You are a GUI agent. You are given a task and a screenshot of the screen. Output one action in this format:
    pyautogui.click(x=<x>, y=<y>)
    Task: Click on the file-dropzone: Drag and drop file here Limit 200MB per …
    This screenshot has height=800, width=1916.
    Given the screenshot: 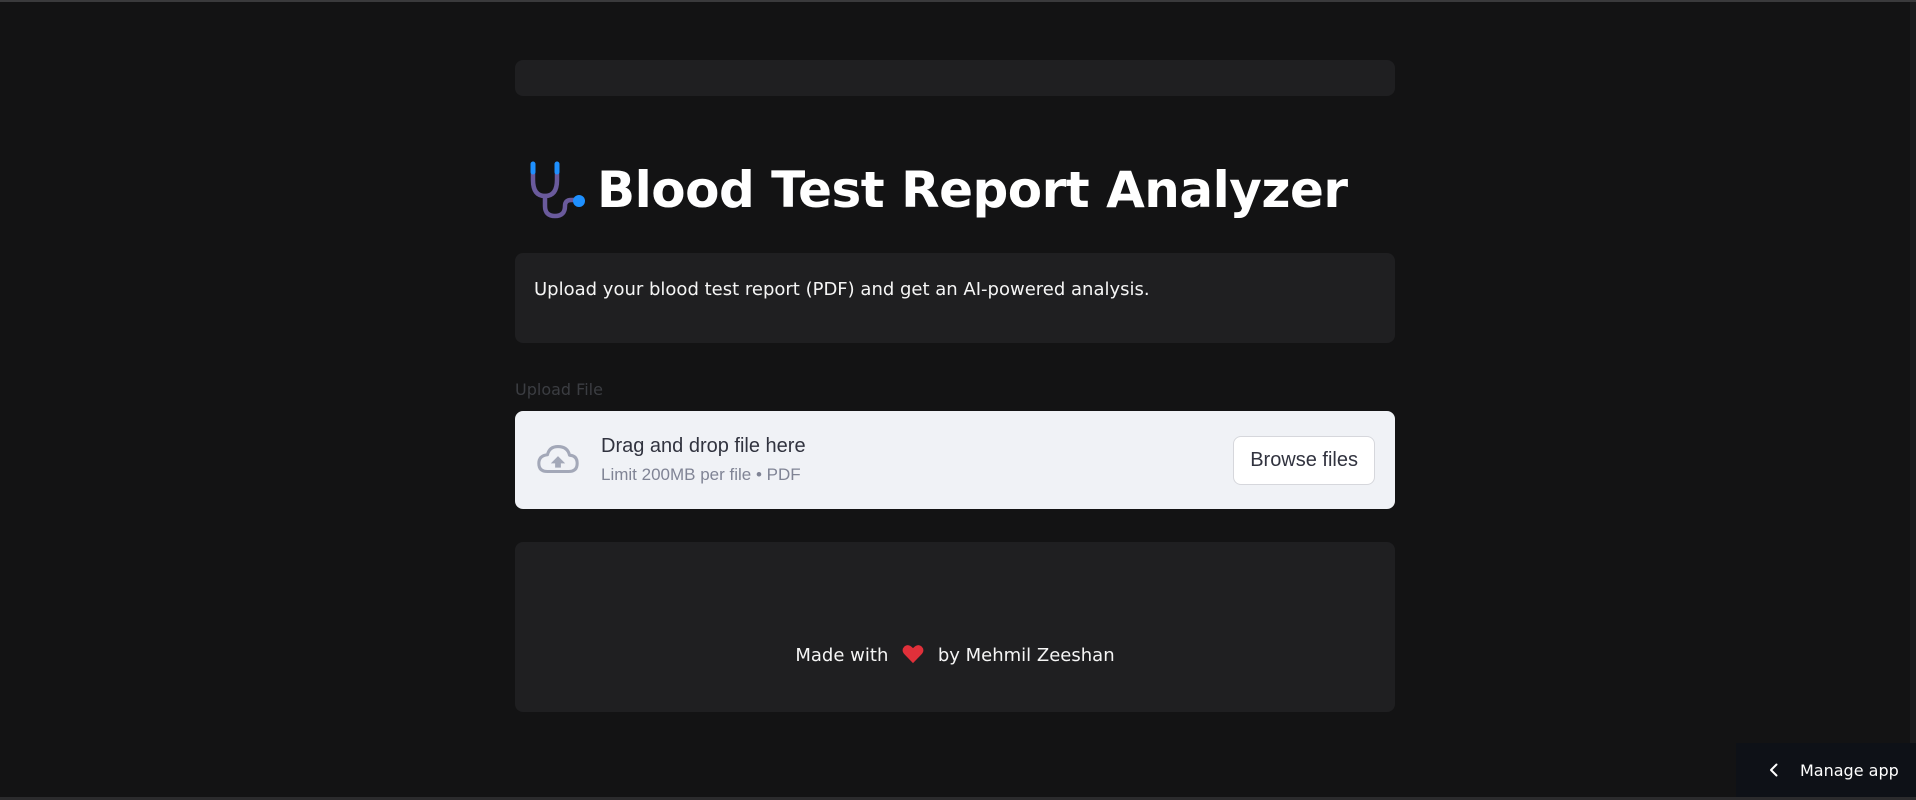 What is the action you would take?
    pyautogui.click(x=955, y=460)
    